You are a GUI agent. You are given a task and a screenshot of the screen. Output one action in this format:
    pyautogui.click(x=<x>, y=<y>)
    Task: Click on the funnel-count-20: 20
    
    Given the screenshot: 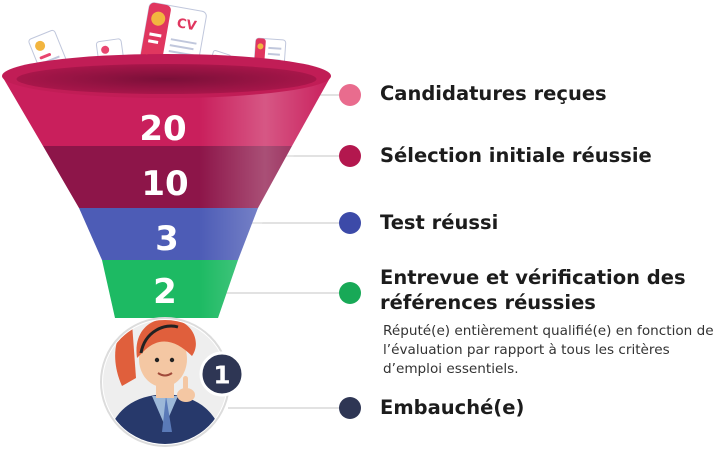 What is the action you would take?
    pyautogui.click(x=162, y=129)
    